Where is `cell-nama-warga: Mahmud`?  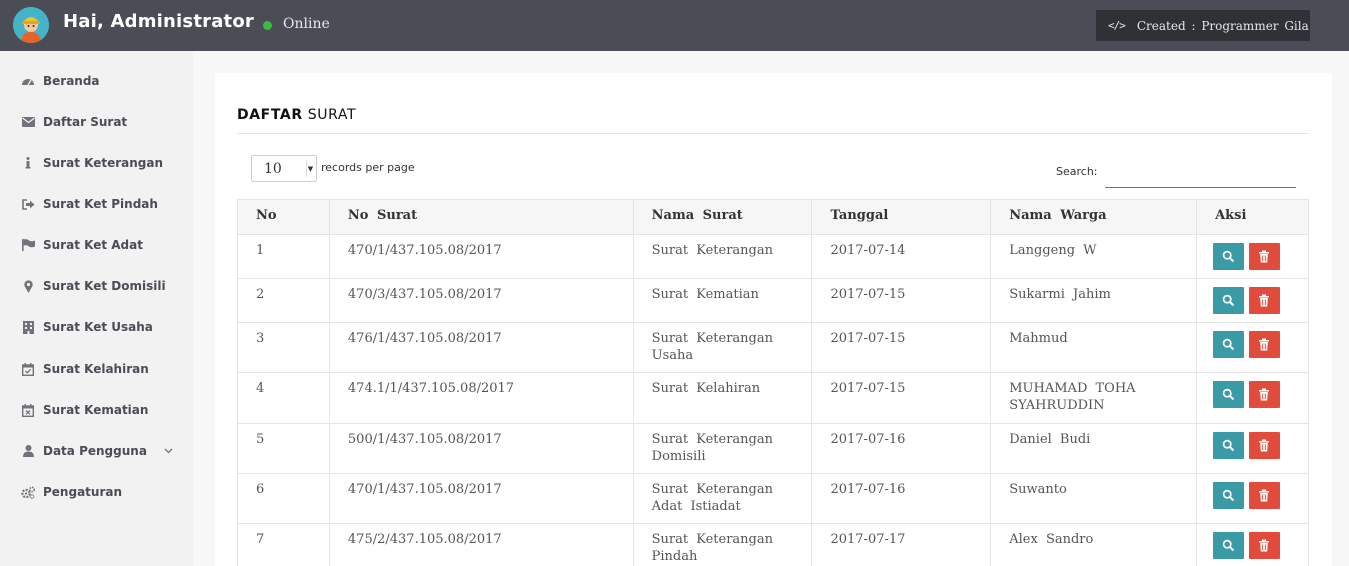 cell-nama-warga: Mahmud is located at coordinates (1094, 347).